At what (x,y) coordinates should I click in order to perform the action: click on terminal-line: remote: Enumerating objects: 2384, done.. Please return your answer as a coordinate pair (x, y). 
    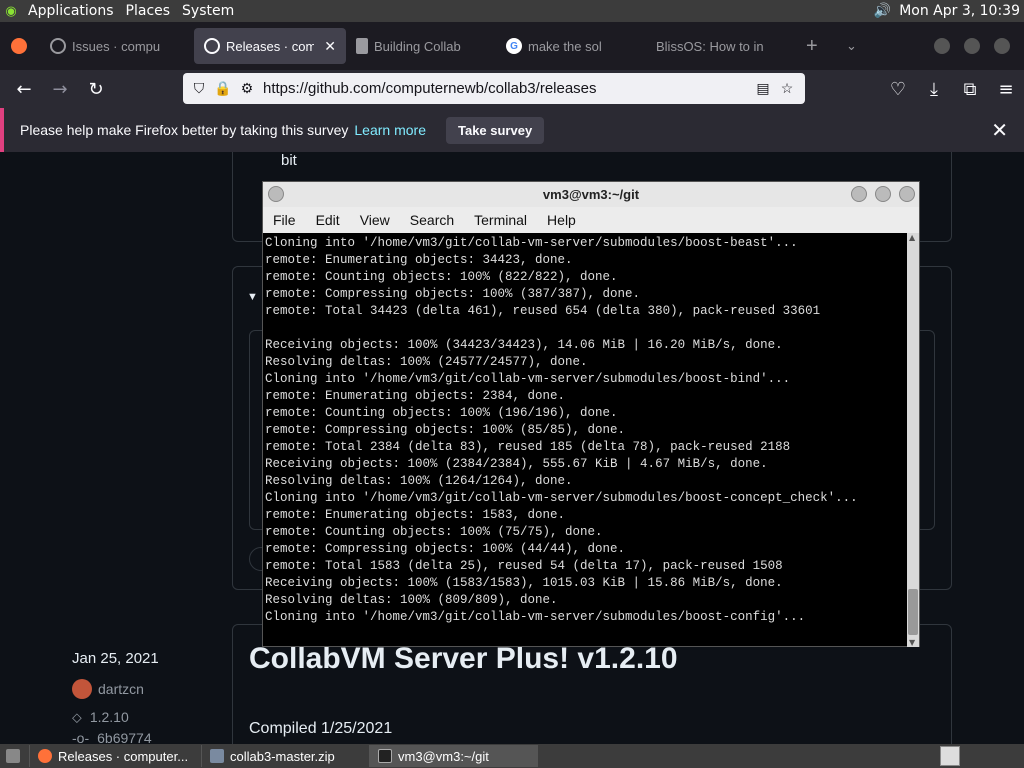
    Looking at the image, I should click on (415, 396).